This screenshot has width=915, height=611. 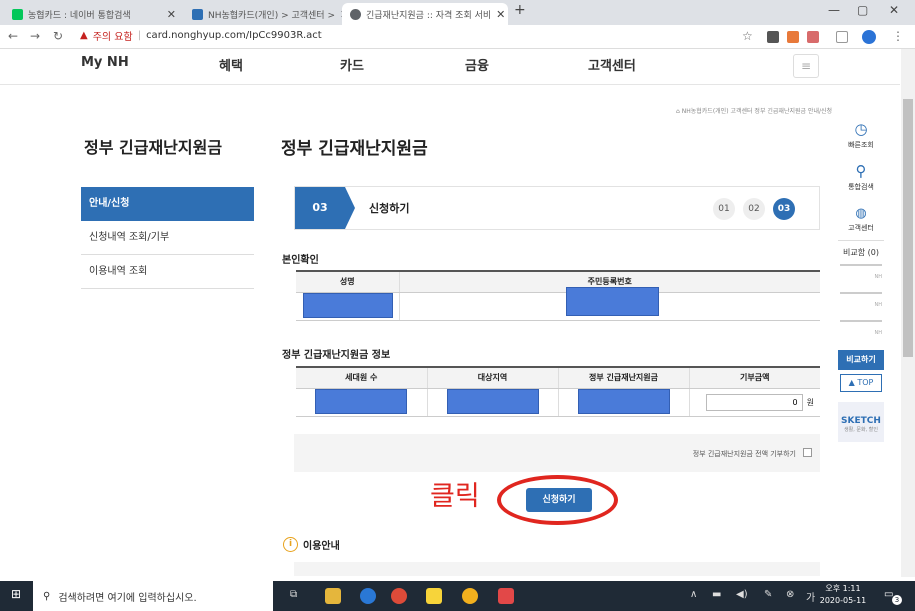 I want to click on volume-icon: ◀), so click(x=742, y=594).